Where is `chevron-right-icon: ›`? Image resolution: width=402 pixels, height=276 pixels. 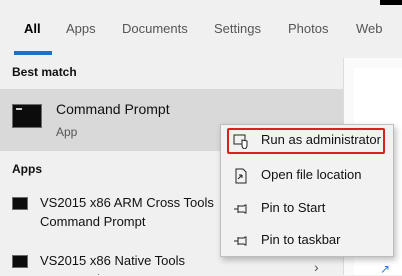
chevron-right-icon: › is located at coordinates (316, 267).